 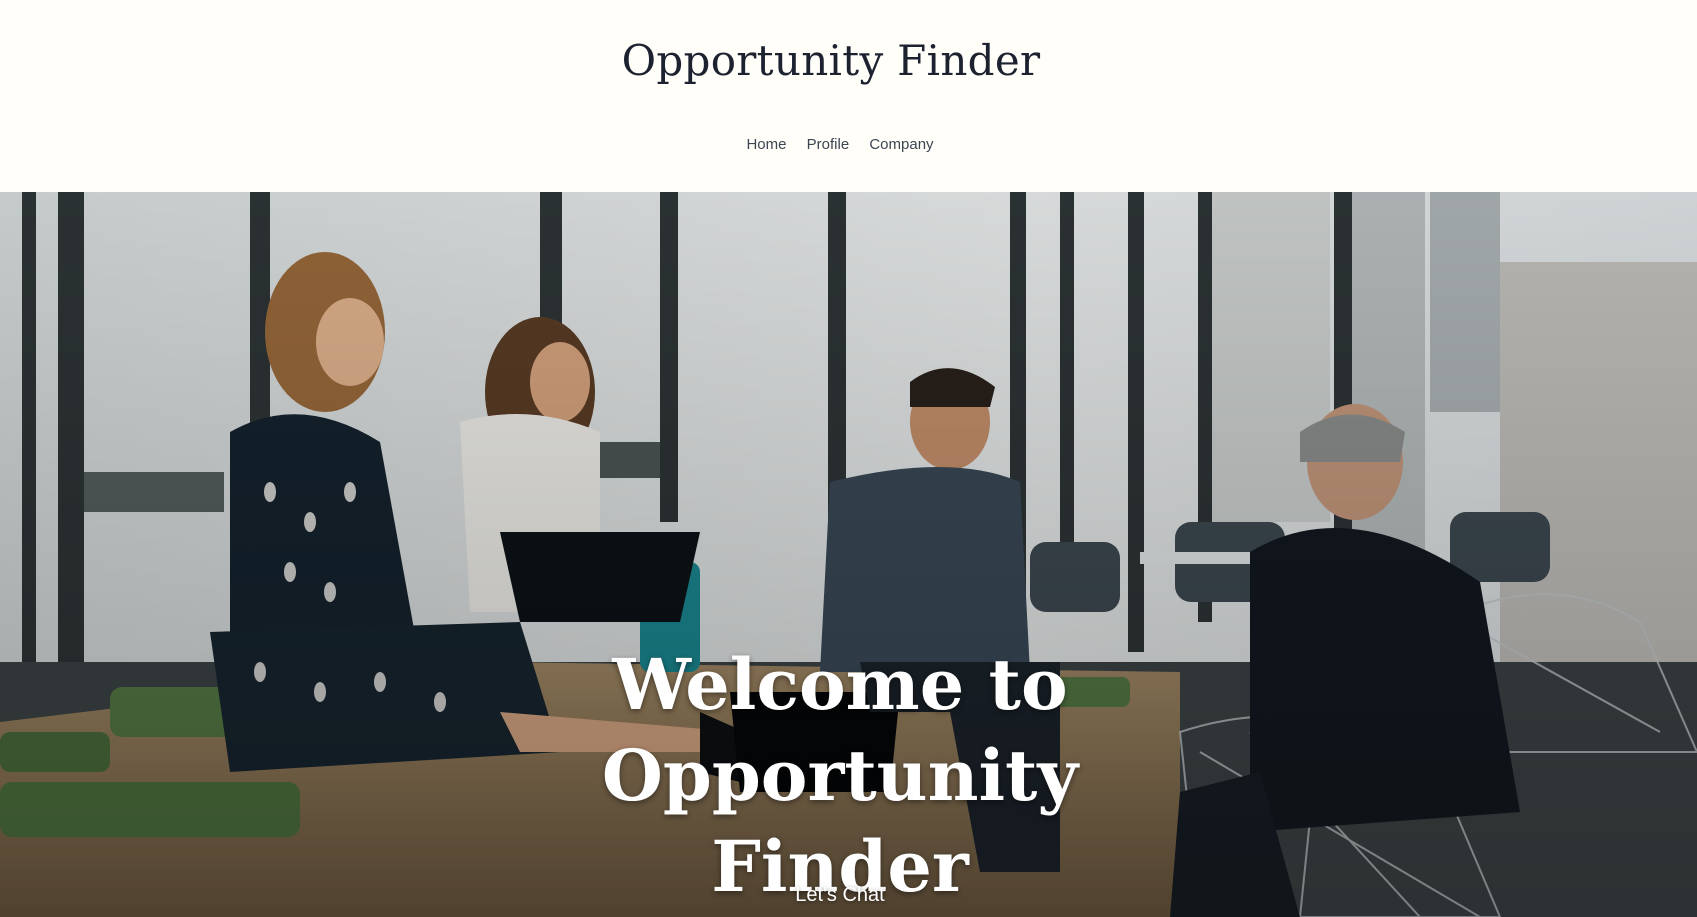 I want to click on lets-chat-link: Let's Chat, so click(x=840, y=895).